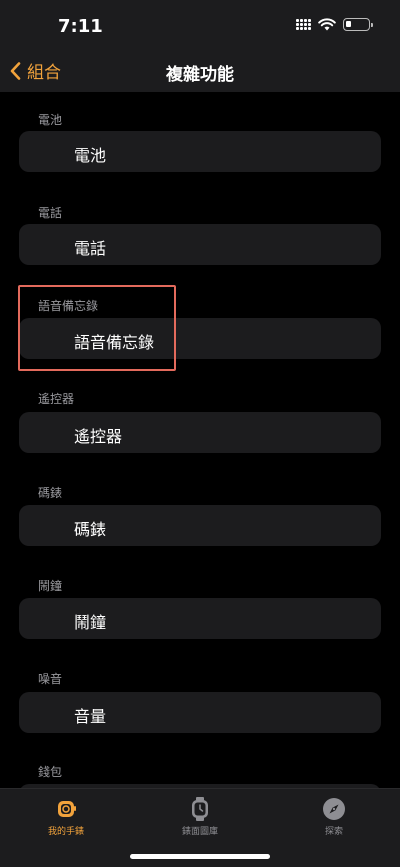 This screenshot has height=867, width=400. Describe the element at coordinates (200, 525) in the screenshot. I see `complication-row-stopwatch: 碼錶` at that location.